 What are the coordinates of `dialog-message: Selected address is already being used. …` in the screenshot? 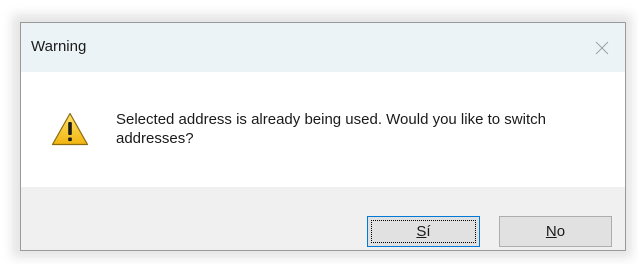 It's located at (331, 129).